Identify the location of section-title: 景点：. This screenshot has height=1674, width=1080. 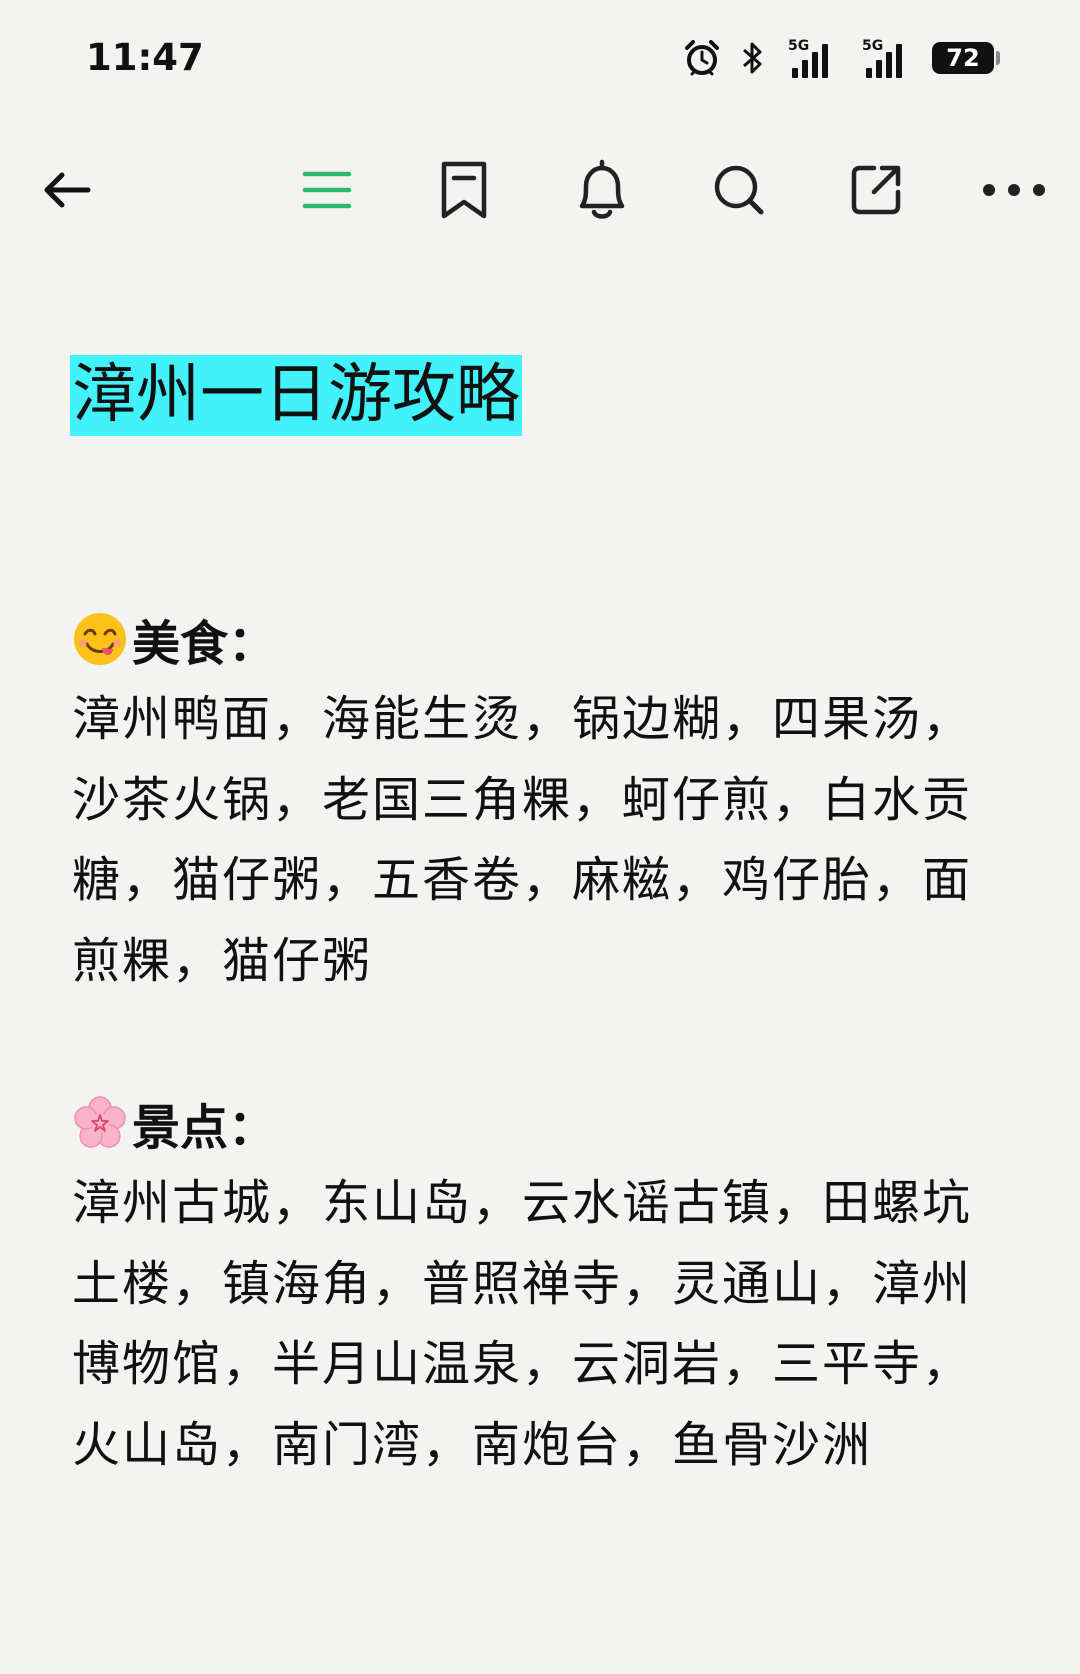
(204, 1128).